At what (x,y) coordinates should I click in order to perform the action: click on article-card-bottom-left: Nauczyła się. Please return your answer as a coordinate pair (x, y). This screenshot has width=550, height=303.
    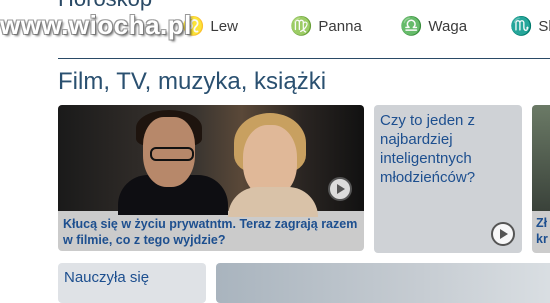
    Looking at the image, I should click on (132, 283).